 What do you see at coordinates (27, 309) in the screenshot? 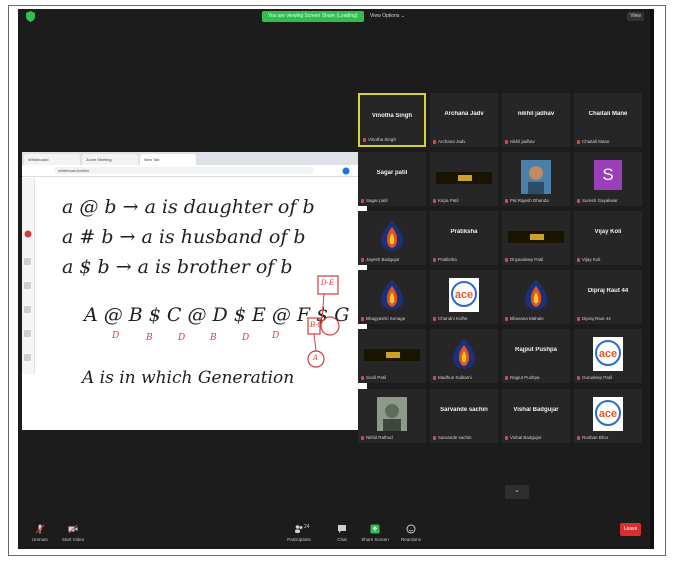
I see `shape-tool-icon` at bounding box center [27, 309].